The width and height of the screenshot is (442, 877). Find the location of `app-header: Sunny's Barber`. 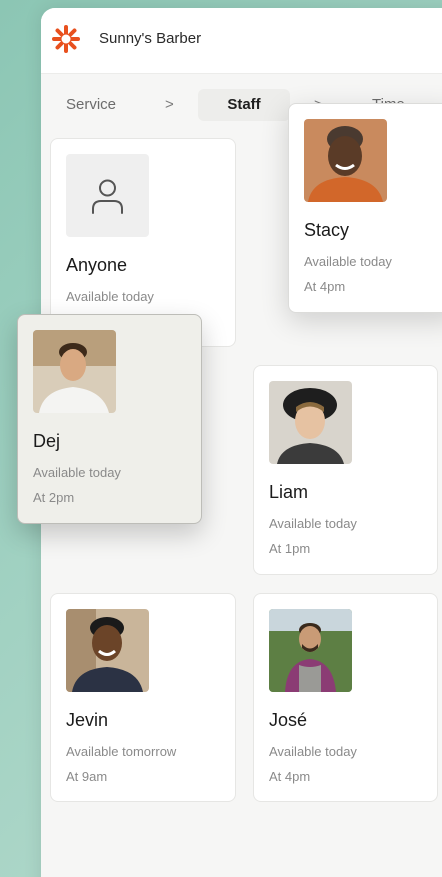

app-header: Sunny's Barber is located at coordinates (241, 41).